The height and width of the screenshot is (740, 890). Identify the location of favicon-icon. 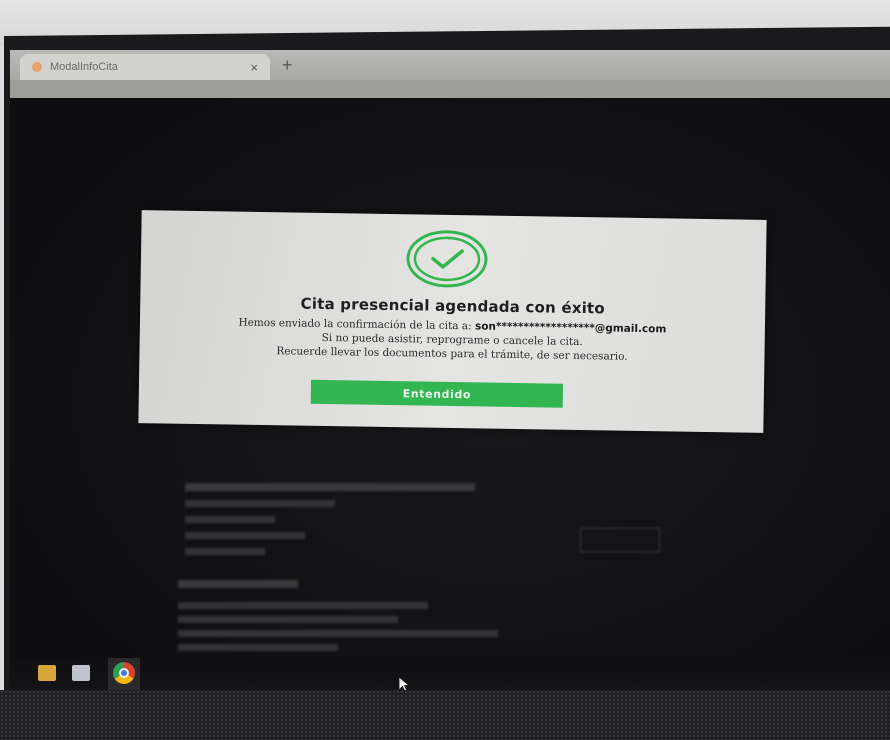
(37, 67).